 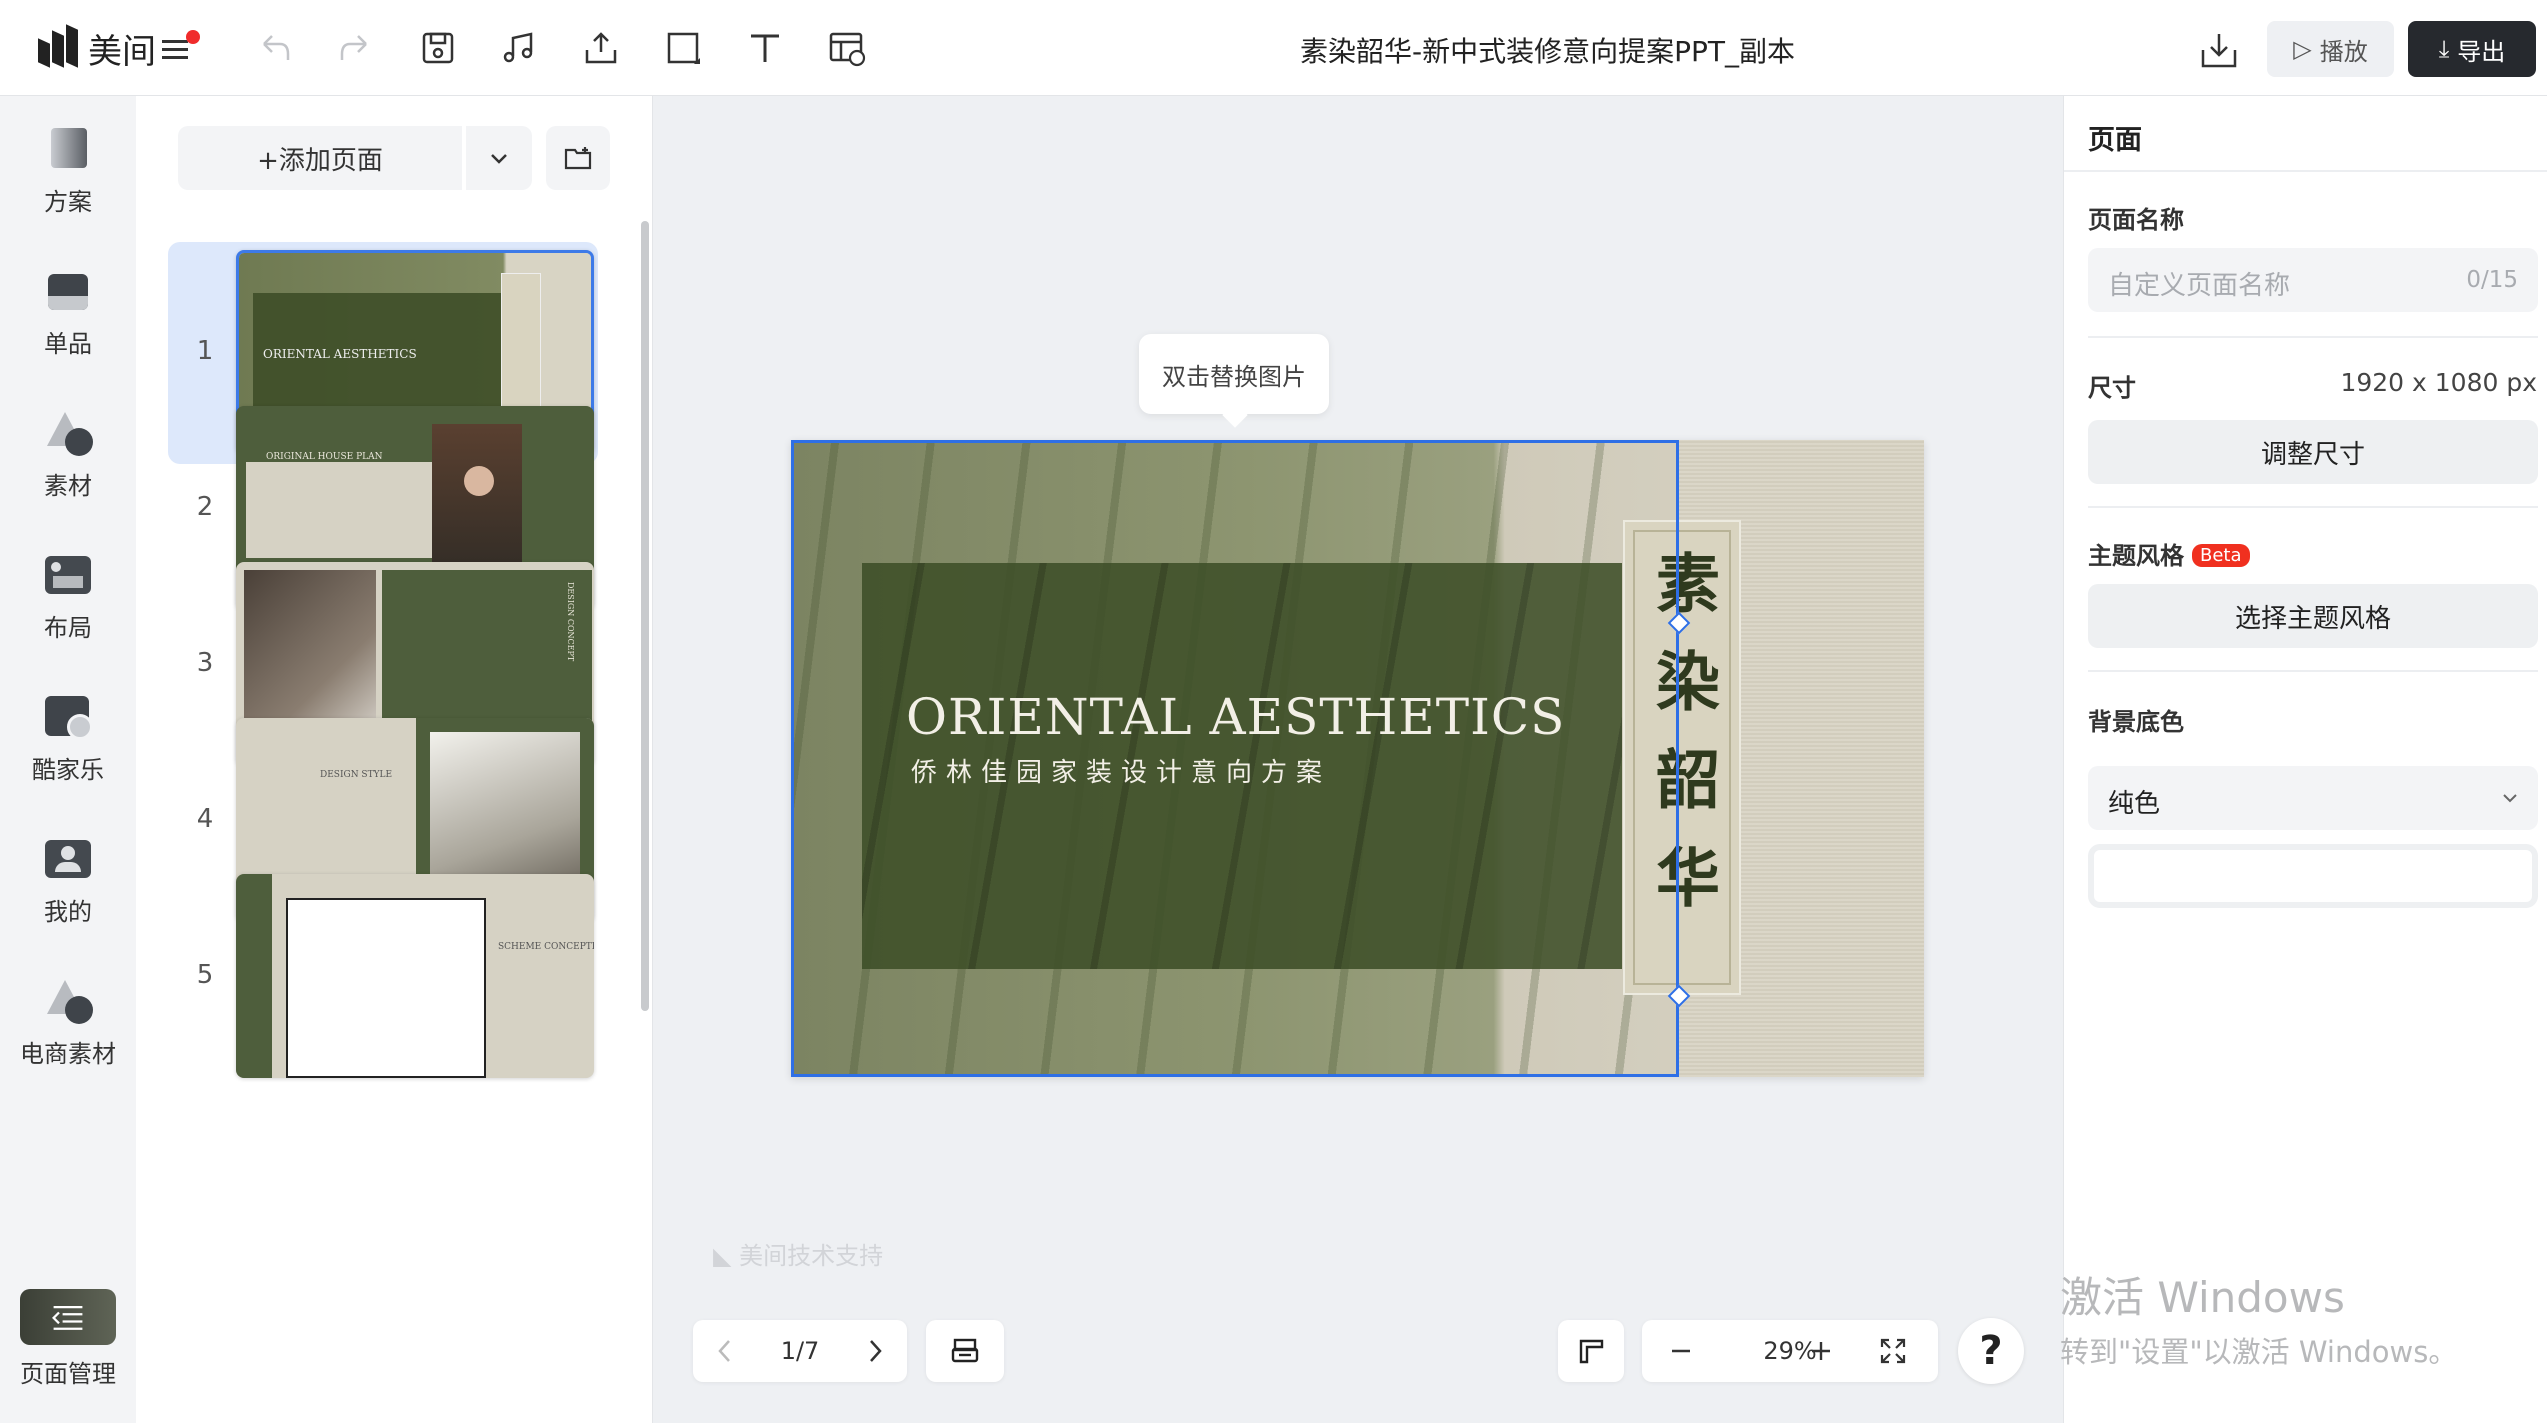 I want to click on size-value: 1920 x 1080 px, so click(x=2438, y=382).